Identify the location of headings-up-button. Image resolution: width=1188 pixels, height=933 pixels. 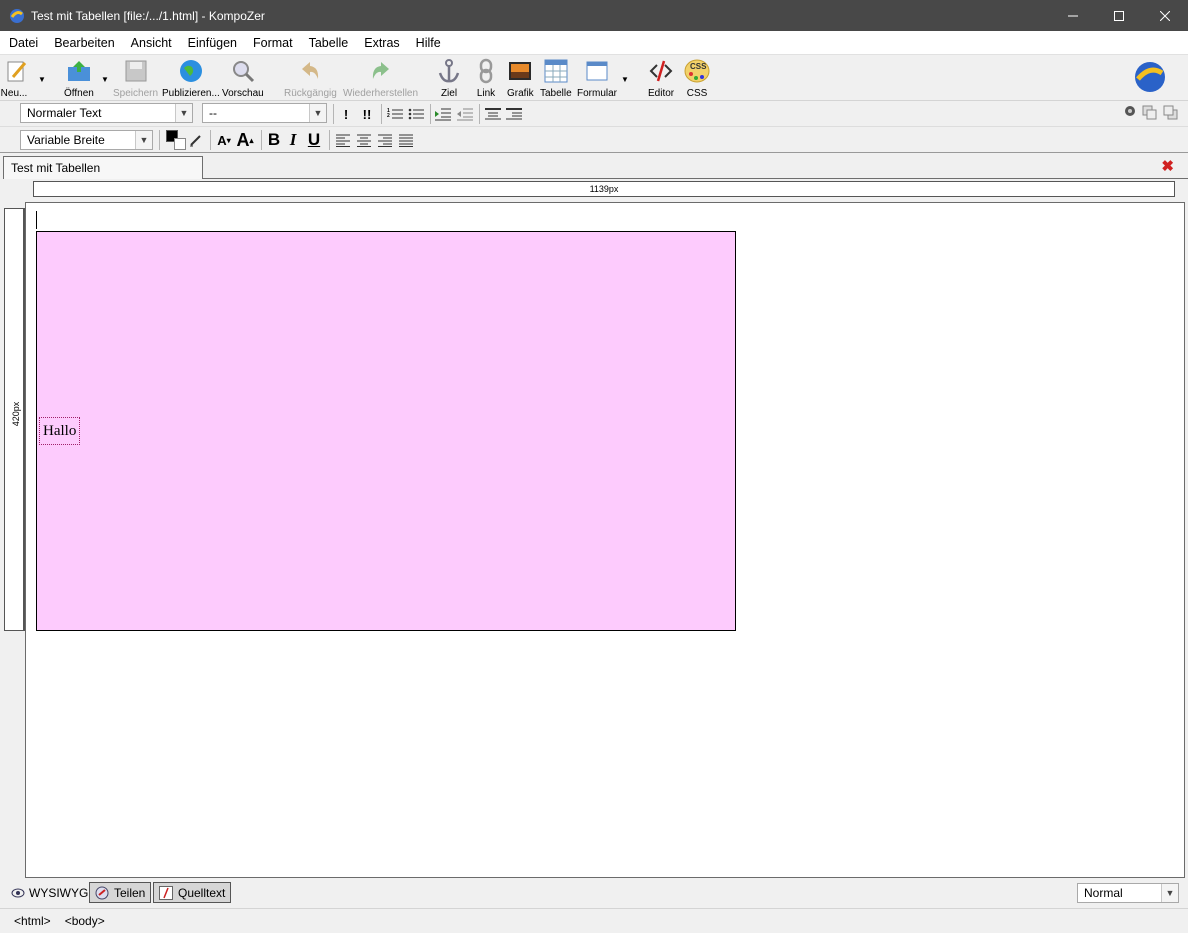
(493, 114).